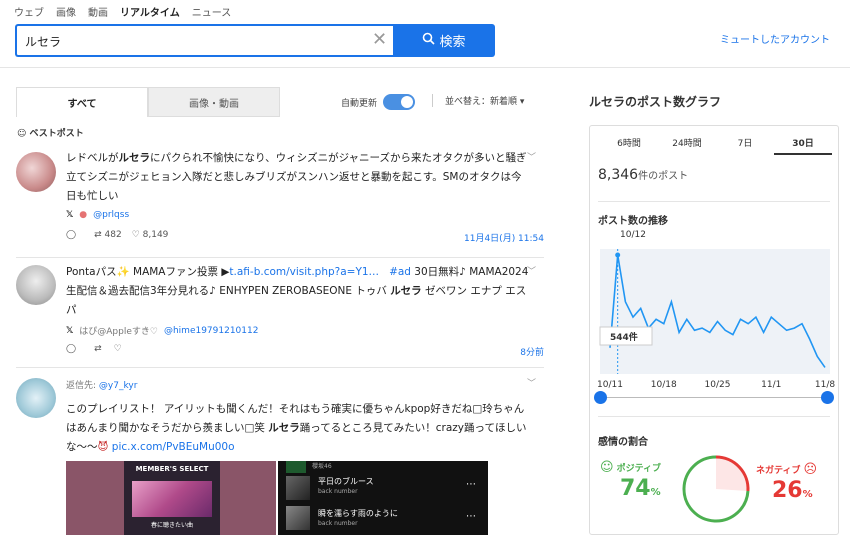  I want to click on user-avatar-icon: ●, so click(83, 215).